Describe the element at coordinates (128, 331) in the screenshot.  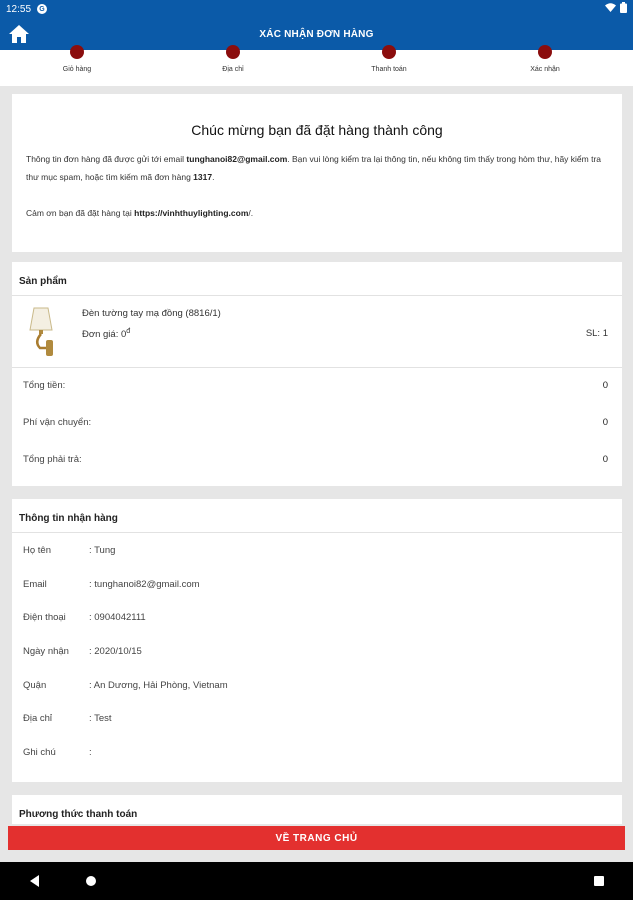
I see `currency-symbol: đ` at that location.